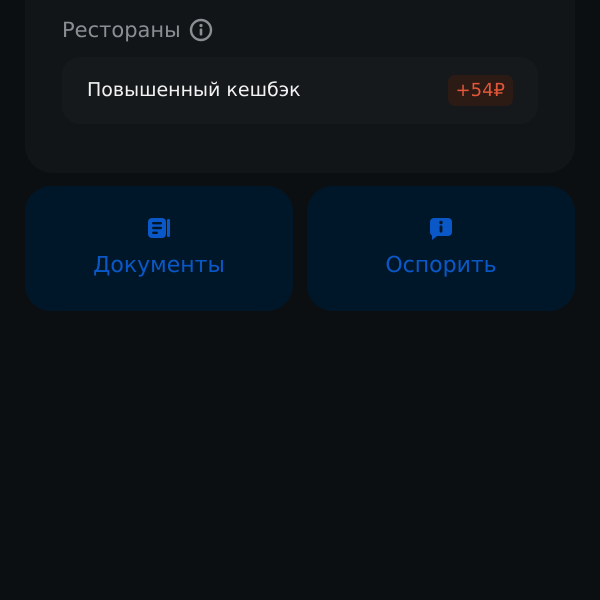 The height and width of the screenshot is (600, 600). What do you see at coordinates (441, 248) in the screenshot?
I see `action-button: Оспорить` at bounding box center [441, 248].